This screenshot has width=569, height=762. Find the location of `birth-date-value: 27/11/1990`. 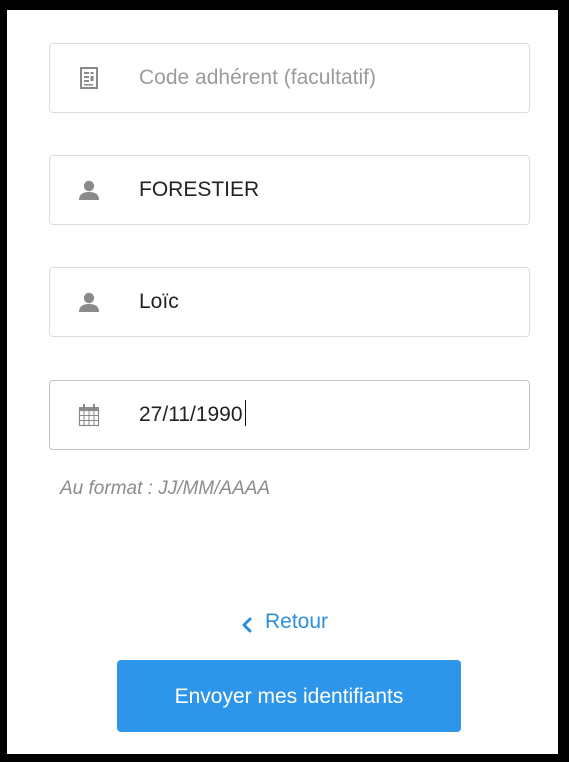

birth-date-value: 27/11/1990 is located at coordinates (192, 415).